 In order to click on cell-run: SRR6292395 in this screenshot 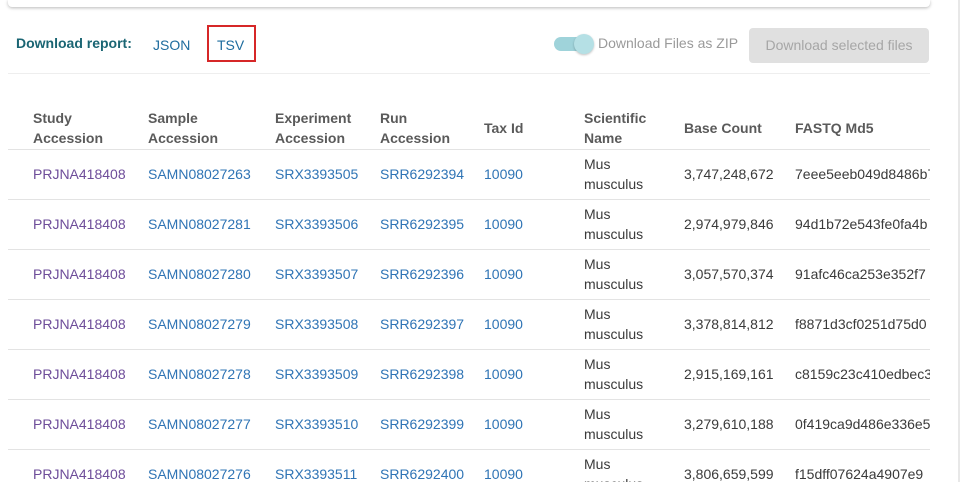, I will do `click(430, 224)`.